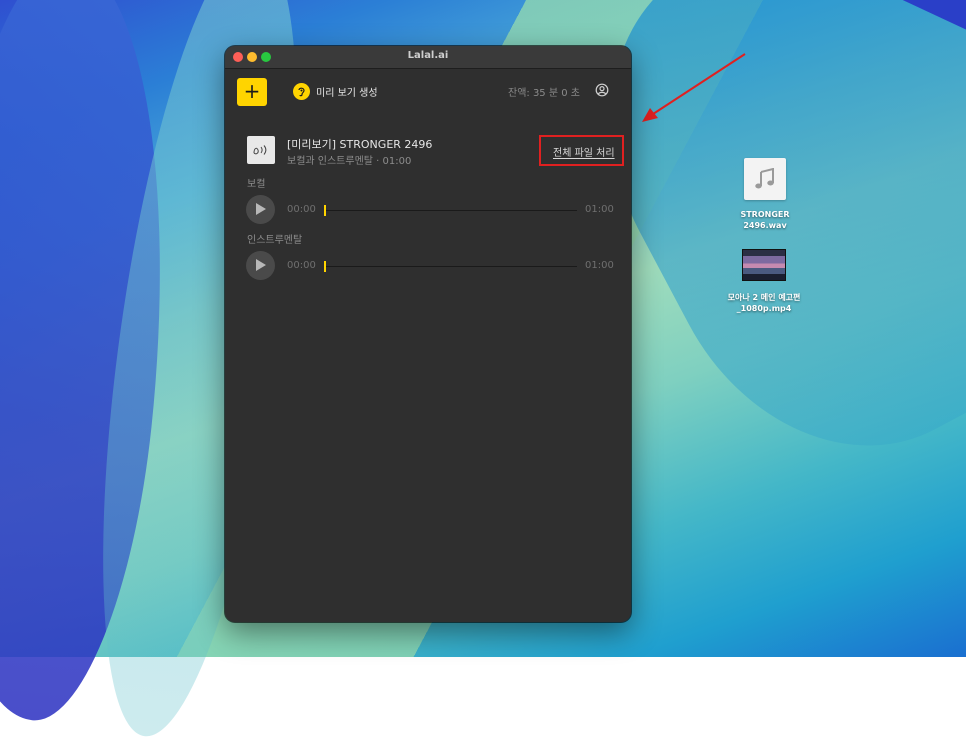 The width and height of the screenshot is (966, 747). I want to click on stem-label-vocals: 보컬, so click(256, 184).